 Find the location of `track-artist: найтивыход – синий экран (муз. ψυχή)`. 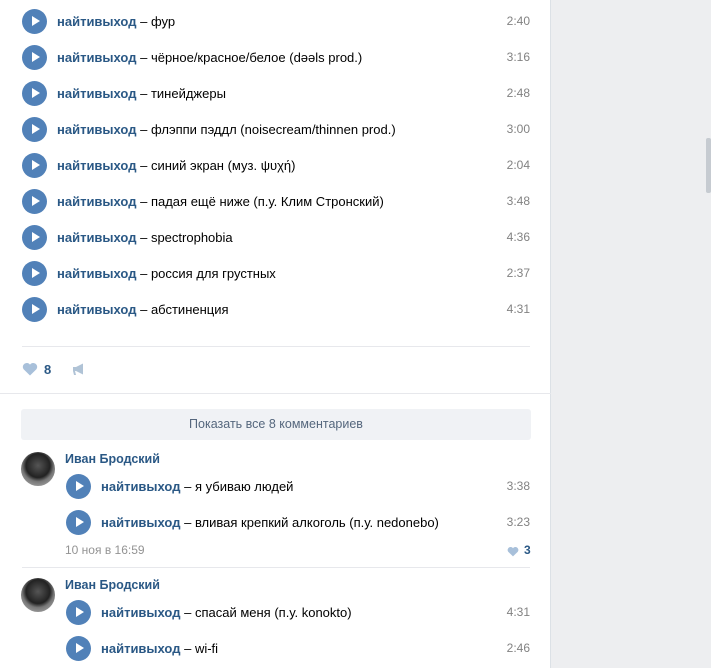

track-artist: найтивыход – синий экран (муз. ψυχή) is located at coordinates (176, 165).